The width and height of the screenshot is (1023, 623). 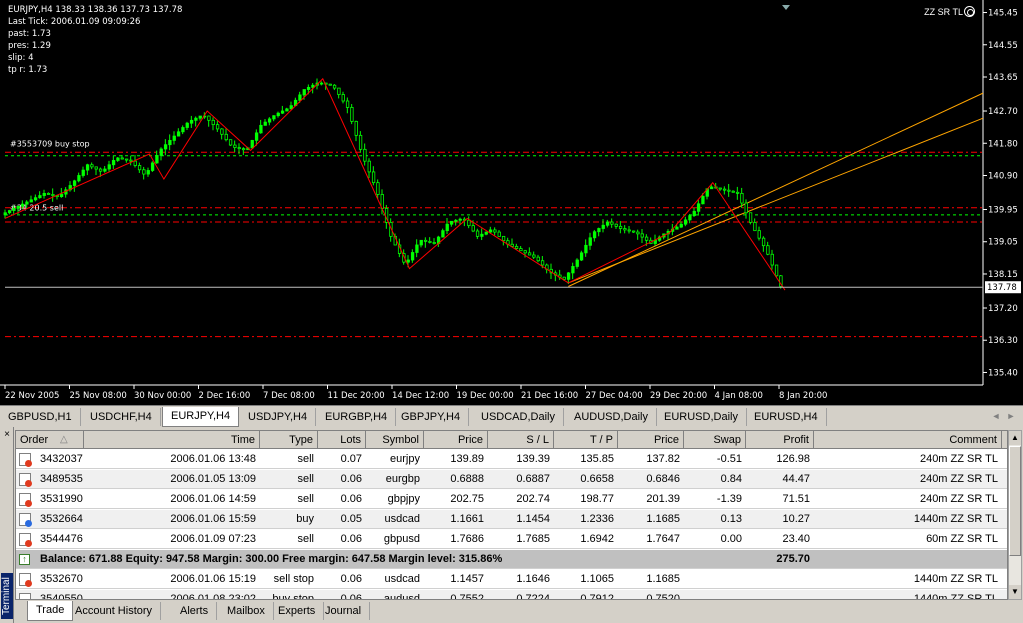 What do you see at coordinates (344, 611) in the screenshot?
I see `tab-journal: Journal` at bounding box center [344, 611].